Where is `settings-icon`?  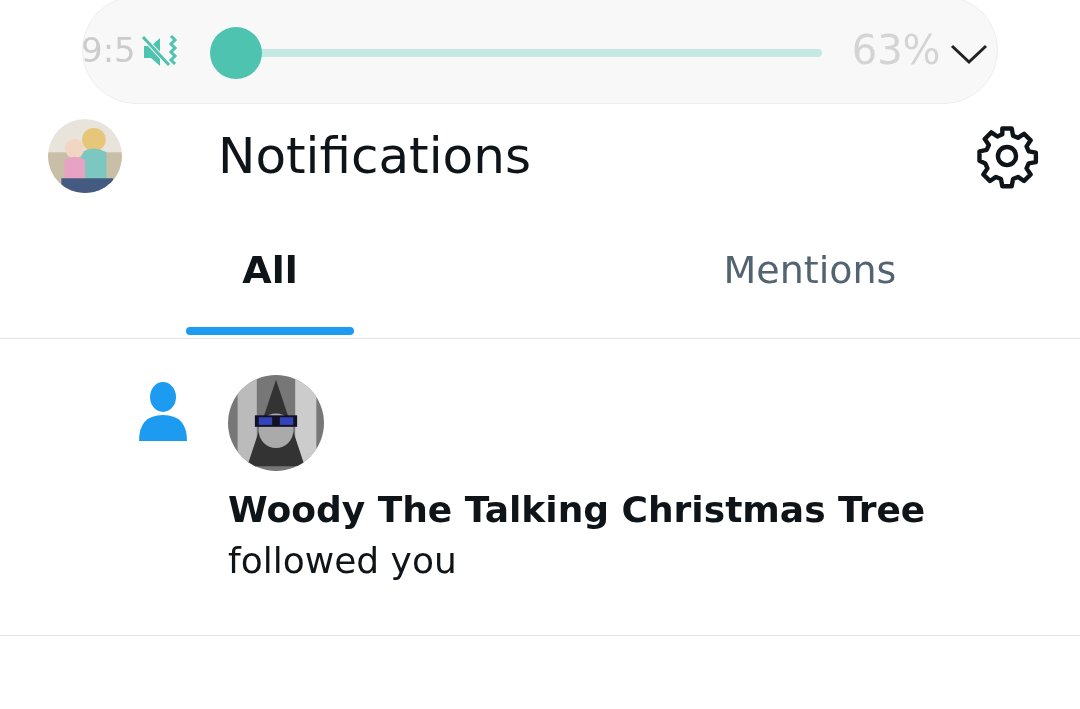
settings-icon is located at coordinates (1007, 156).